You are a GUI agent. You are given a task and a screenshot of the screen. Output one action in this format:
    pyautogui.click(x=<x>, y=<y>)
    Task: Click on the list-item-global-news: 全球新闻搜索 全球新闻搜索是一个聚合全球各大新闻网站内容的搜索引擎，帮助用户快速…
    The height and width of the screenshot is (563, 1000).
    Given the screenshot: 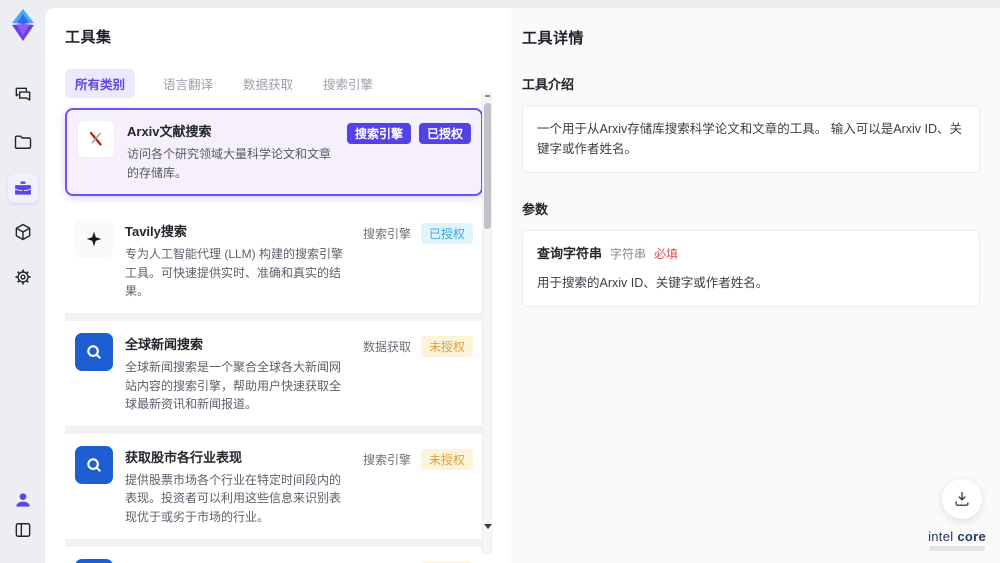 What is the action you would take?
    pyautogui.click(x=274, y=377)
    